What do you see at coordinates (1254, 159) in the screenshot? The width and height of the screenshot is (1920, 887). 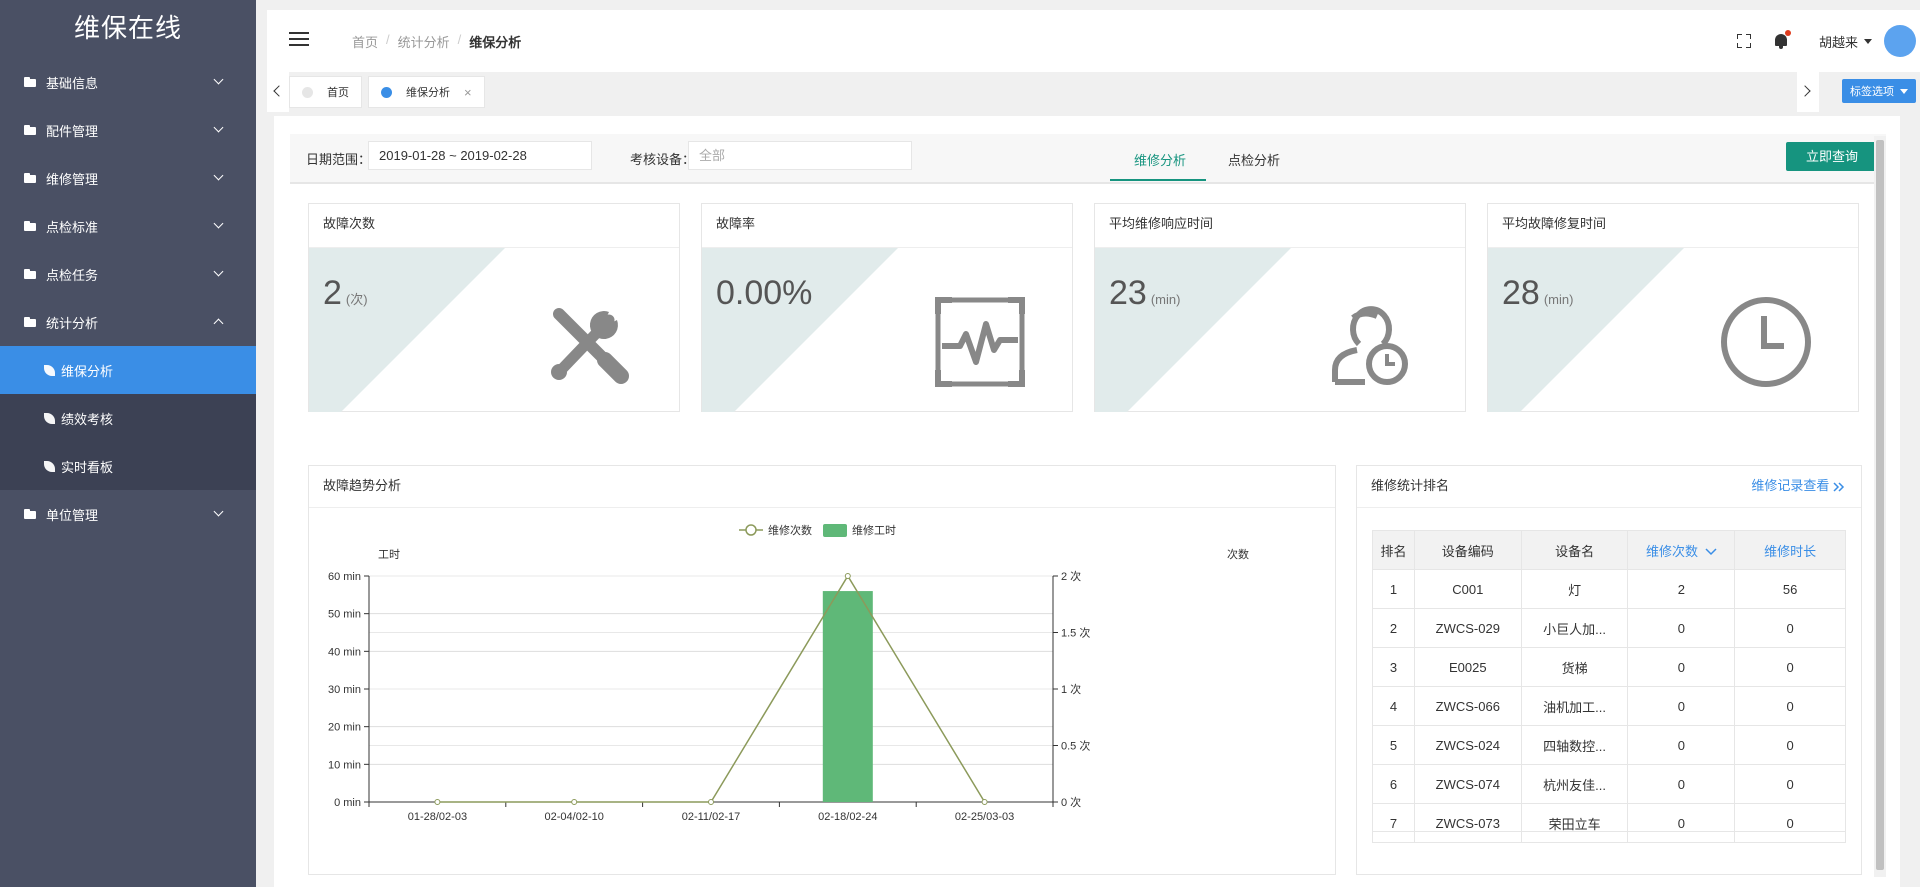 I see `tab-inspection-analysis: 点检分析` at bounding box center [1254, 159].